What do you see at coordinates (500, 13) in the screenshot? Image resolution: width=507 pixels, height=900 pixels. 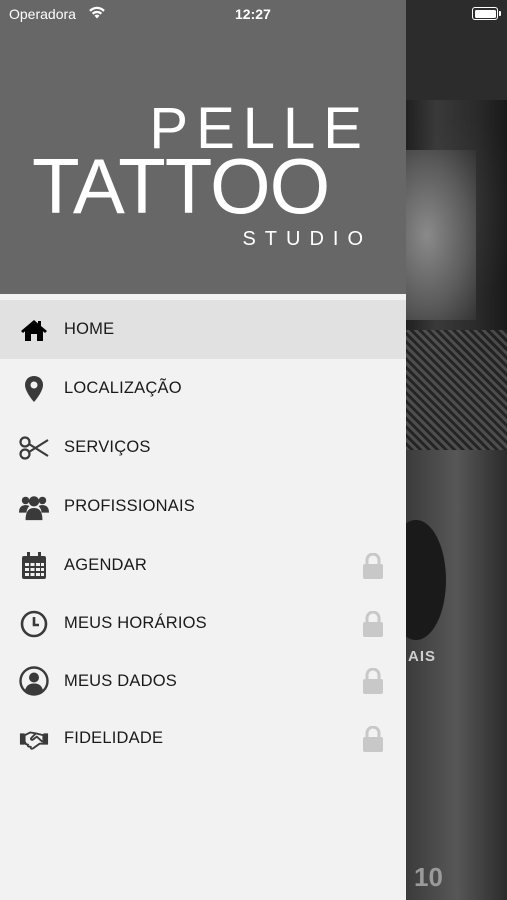 I see `battery-tip` at bounding box center [500, 13].